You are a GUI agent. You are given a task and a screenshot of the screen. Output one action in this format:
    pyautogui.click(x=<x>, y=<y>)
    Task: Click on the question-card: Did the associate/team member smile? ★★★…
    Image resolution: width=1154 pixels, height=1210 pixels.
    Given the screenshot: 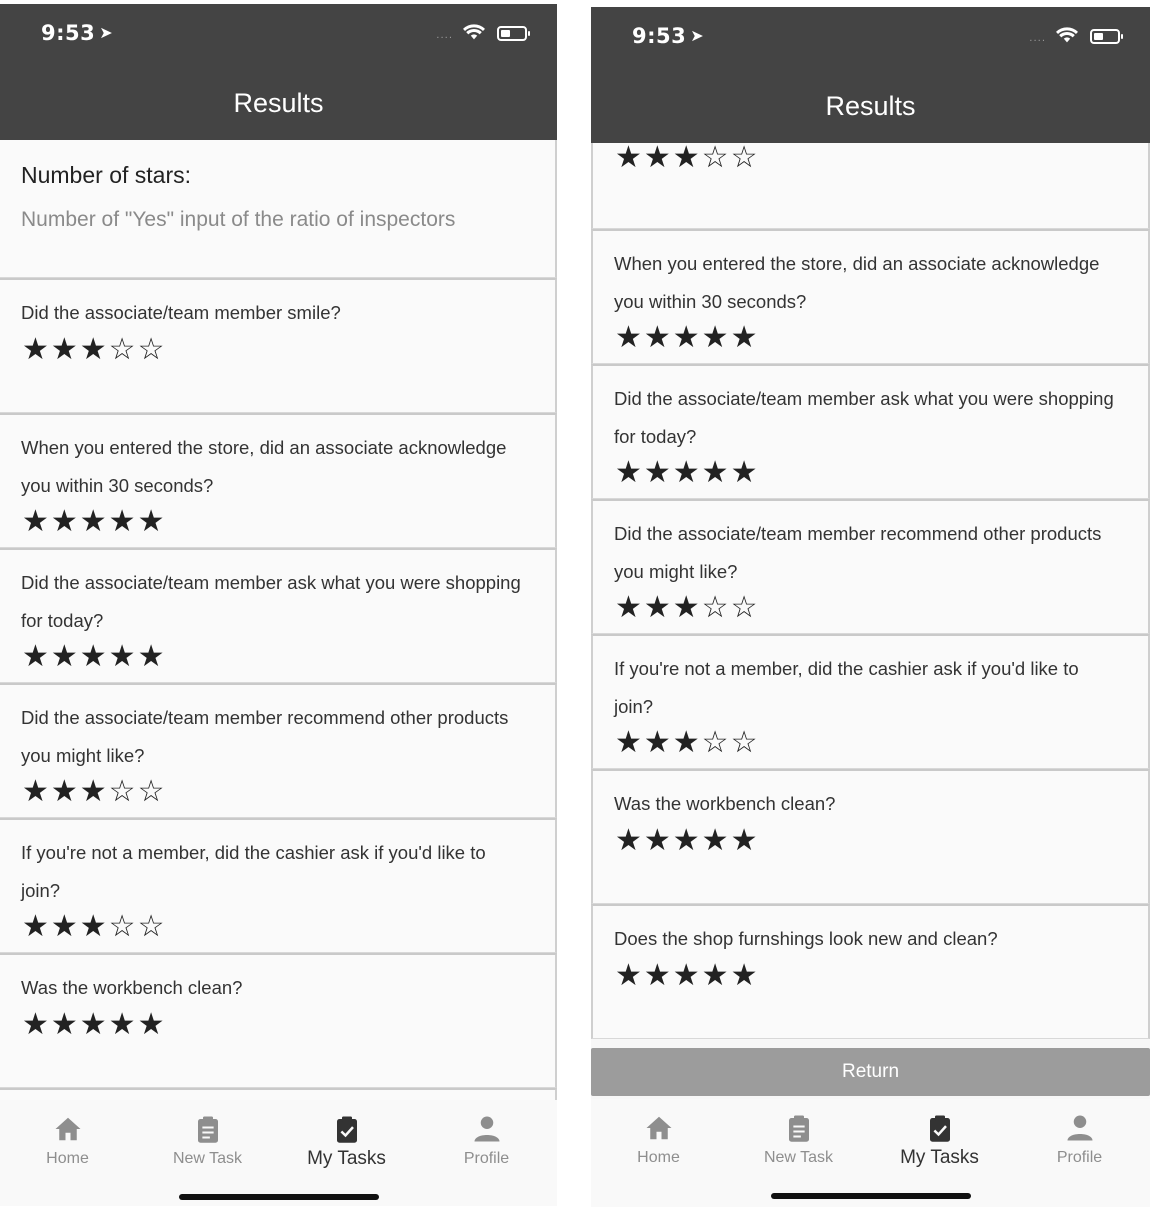 What is the action you would take?
    pyautogui.click(x=278, y=345)
    